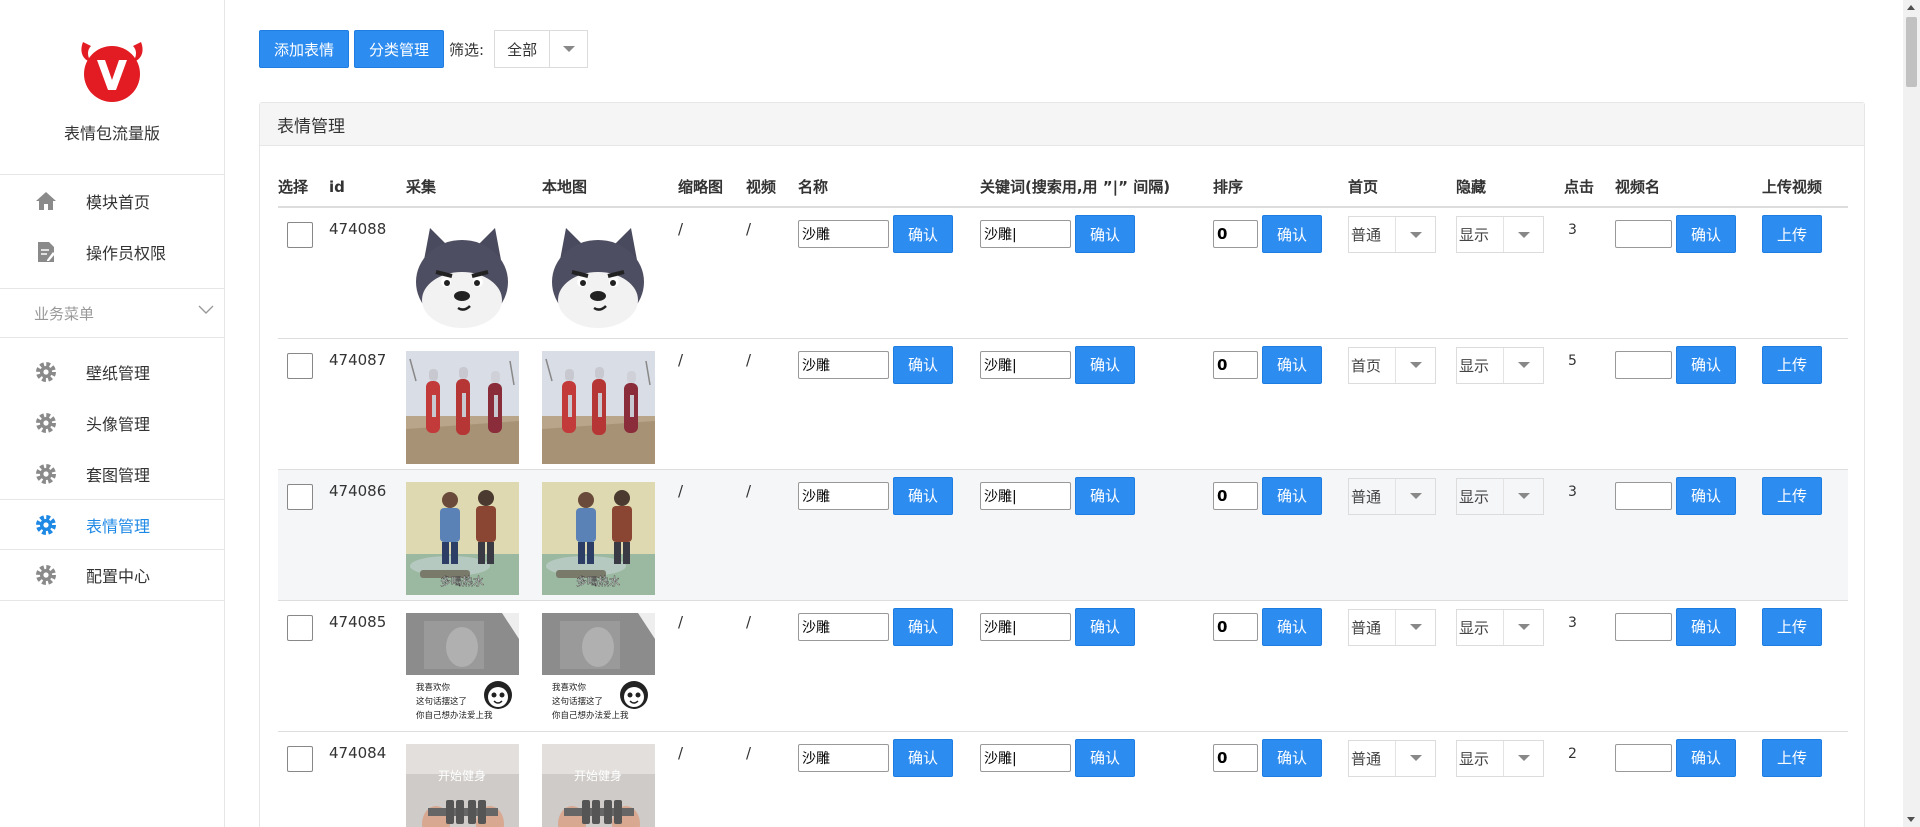  Describe the element at coordinates (46, 252) in the screenshot. I see `document-edit-icon` at that location.